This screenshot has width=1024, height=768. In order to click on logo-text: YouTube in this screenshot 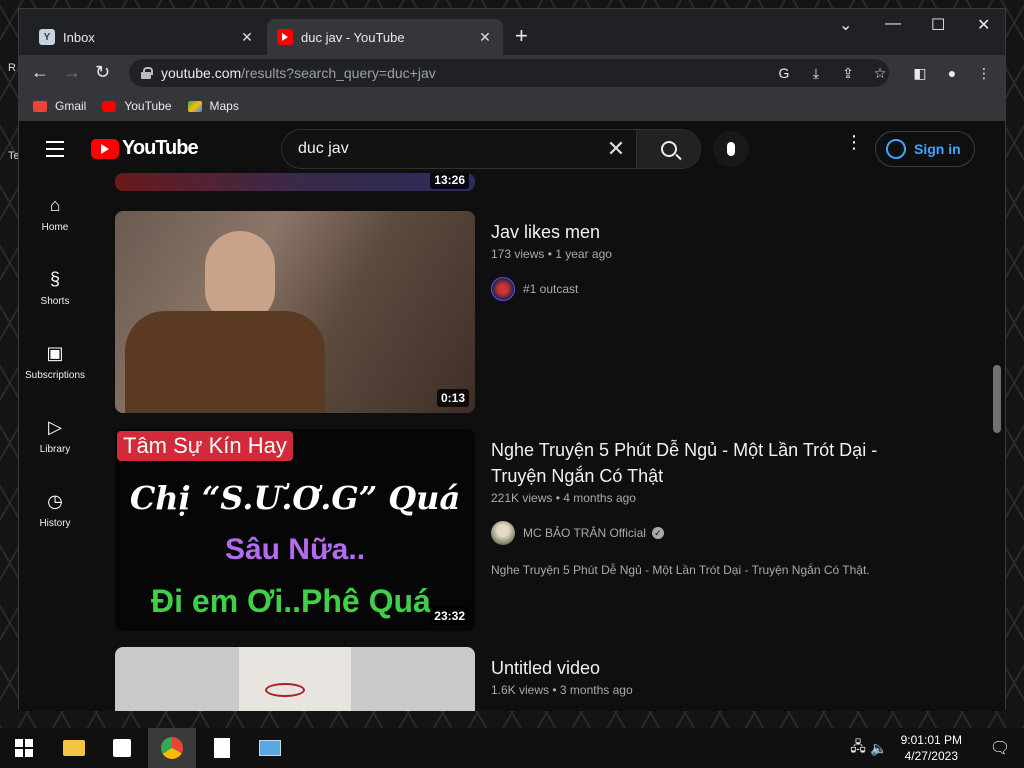, I will do `click(160, 148)`.